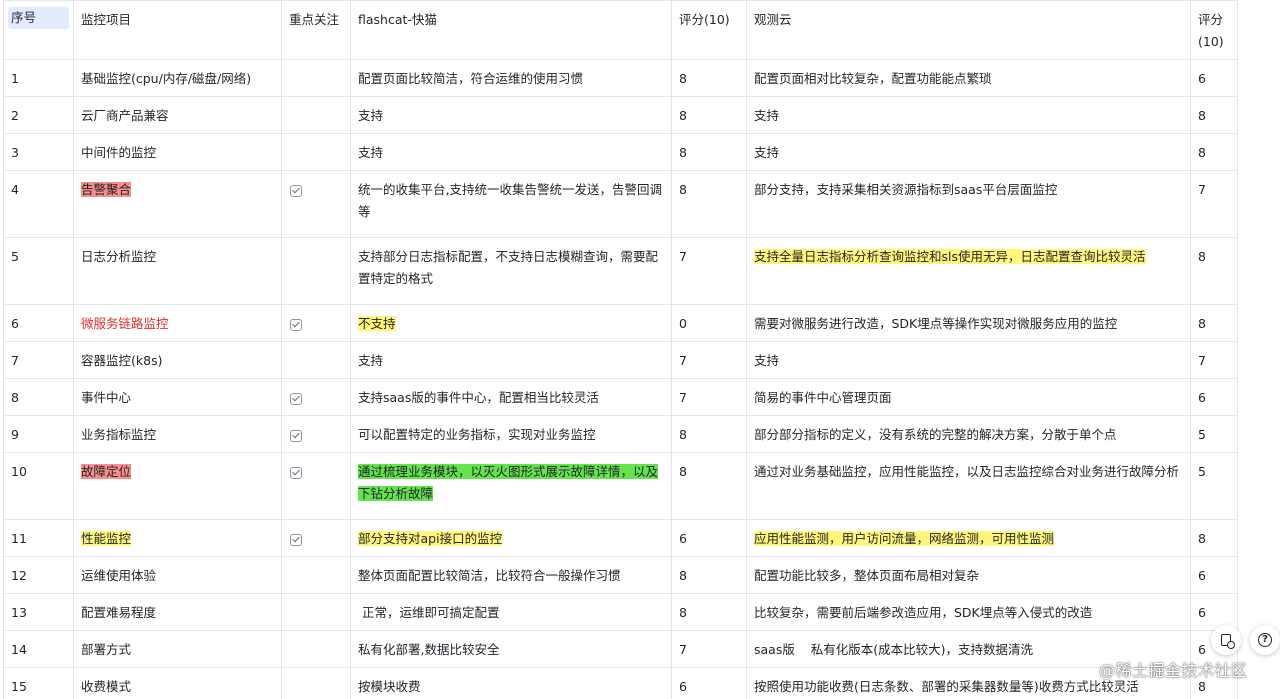 The width and height of the screenshot is (1280, 699). I want to click on cell-flashcat: 统一的收集平台,支持统一收集告警统一发送，告警回调等, so click(511, 204).